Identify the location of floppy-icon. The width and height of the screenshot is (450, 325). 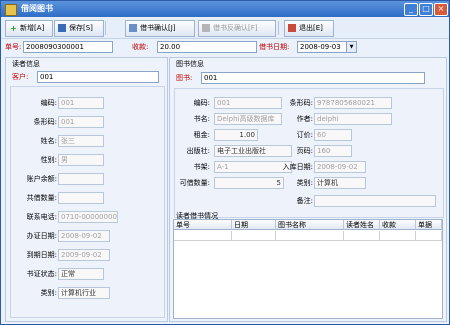
(62, 28).